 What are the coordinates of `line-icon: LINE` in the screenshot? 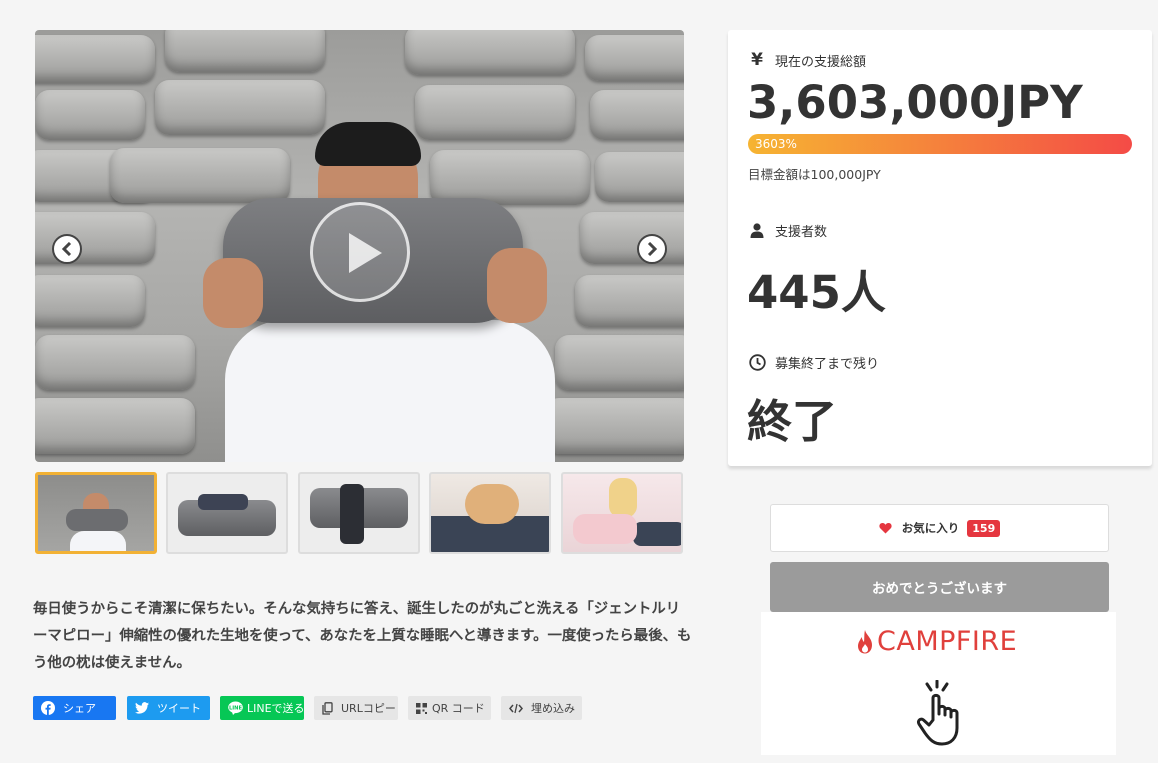 It's located at (235, 708).